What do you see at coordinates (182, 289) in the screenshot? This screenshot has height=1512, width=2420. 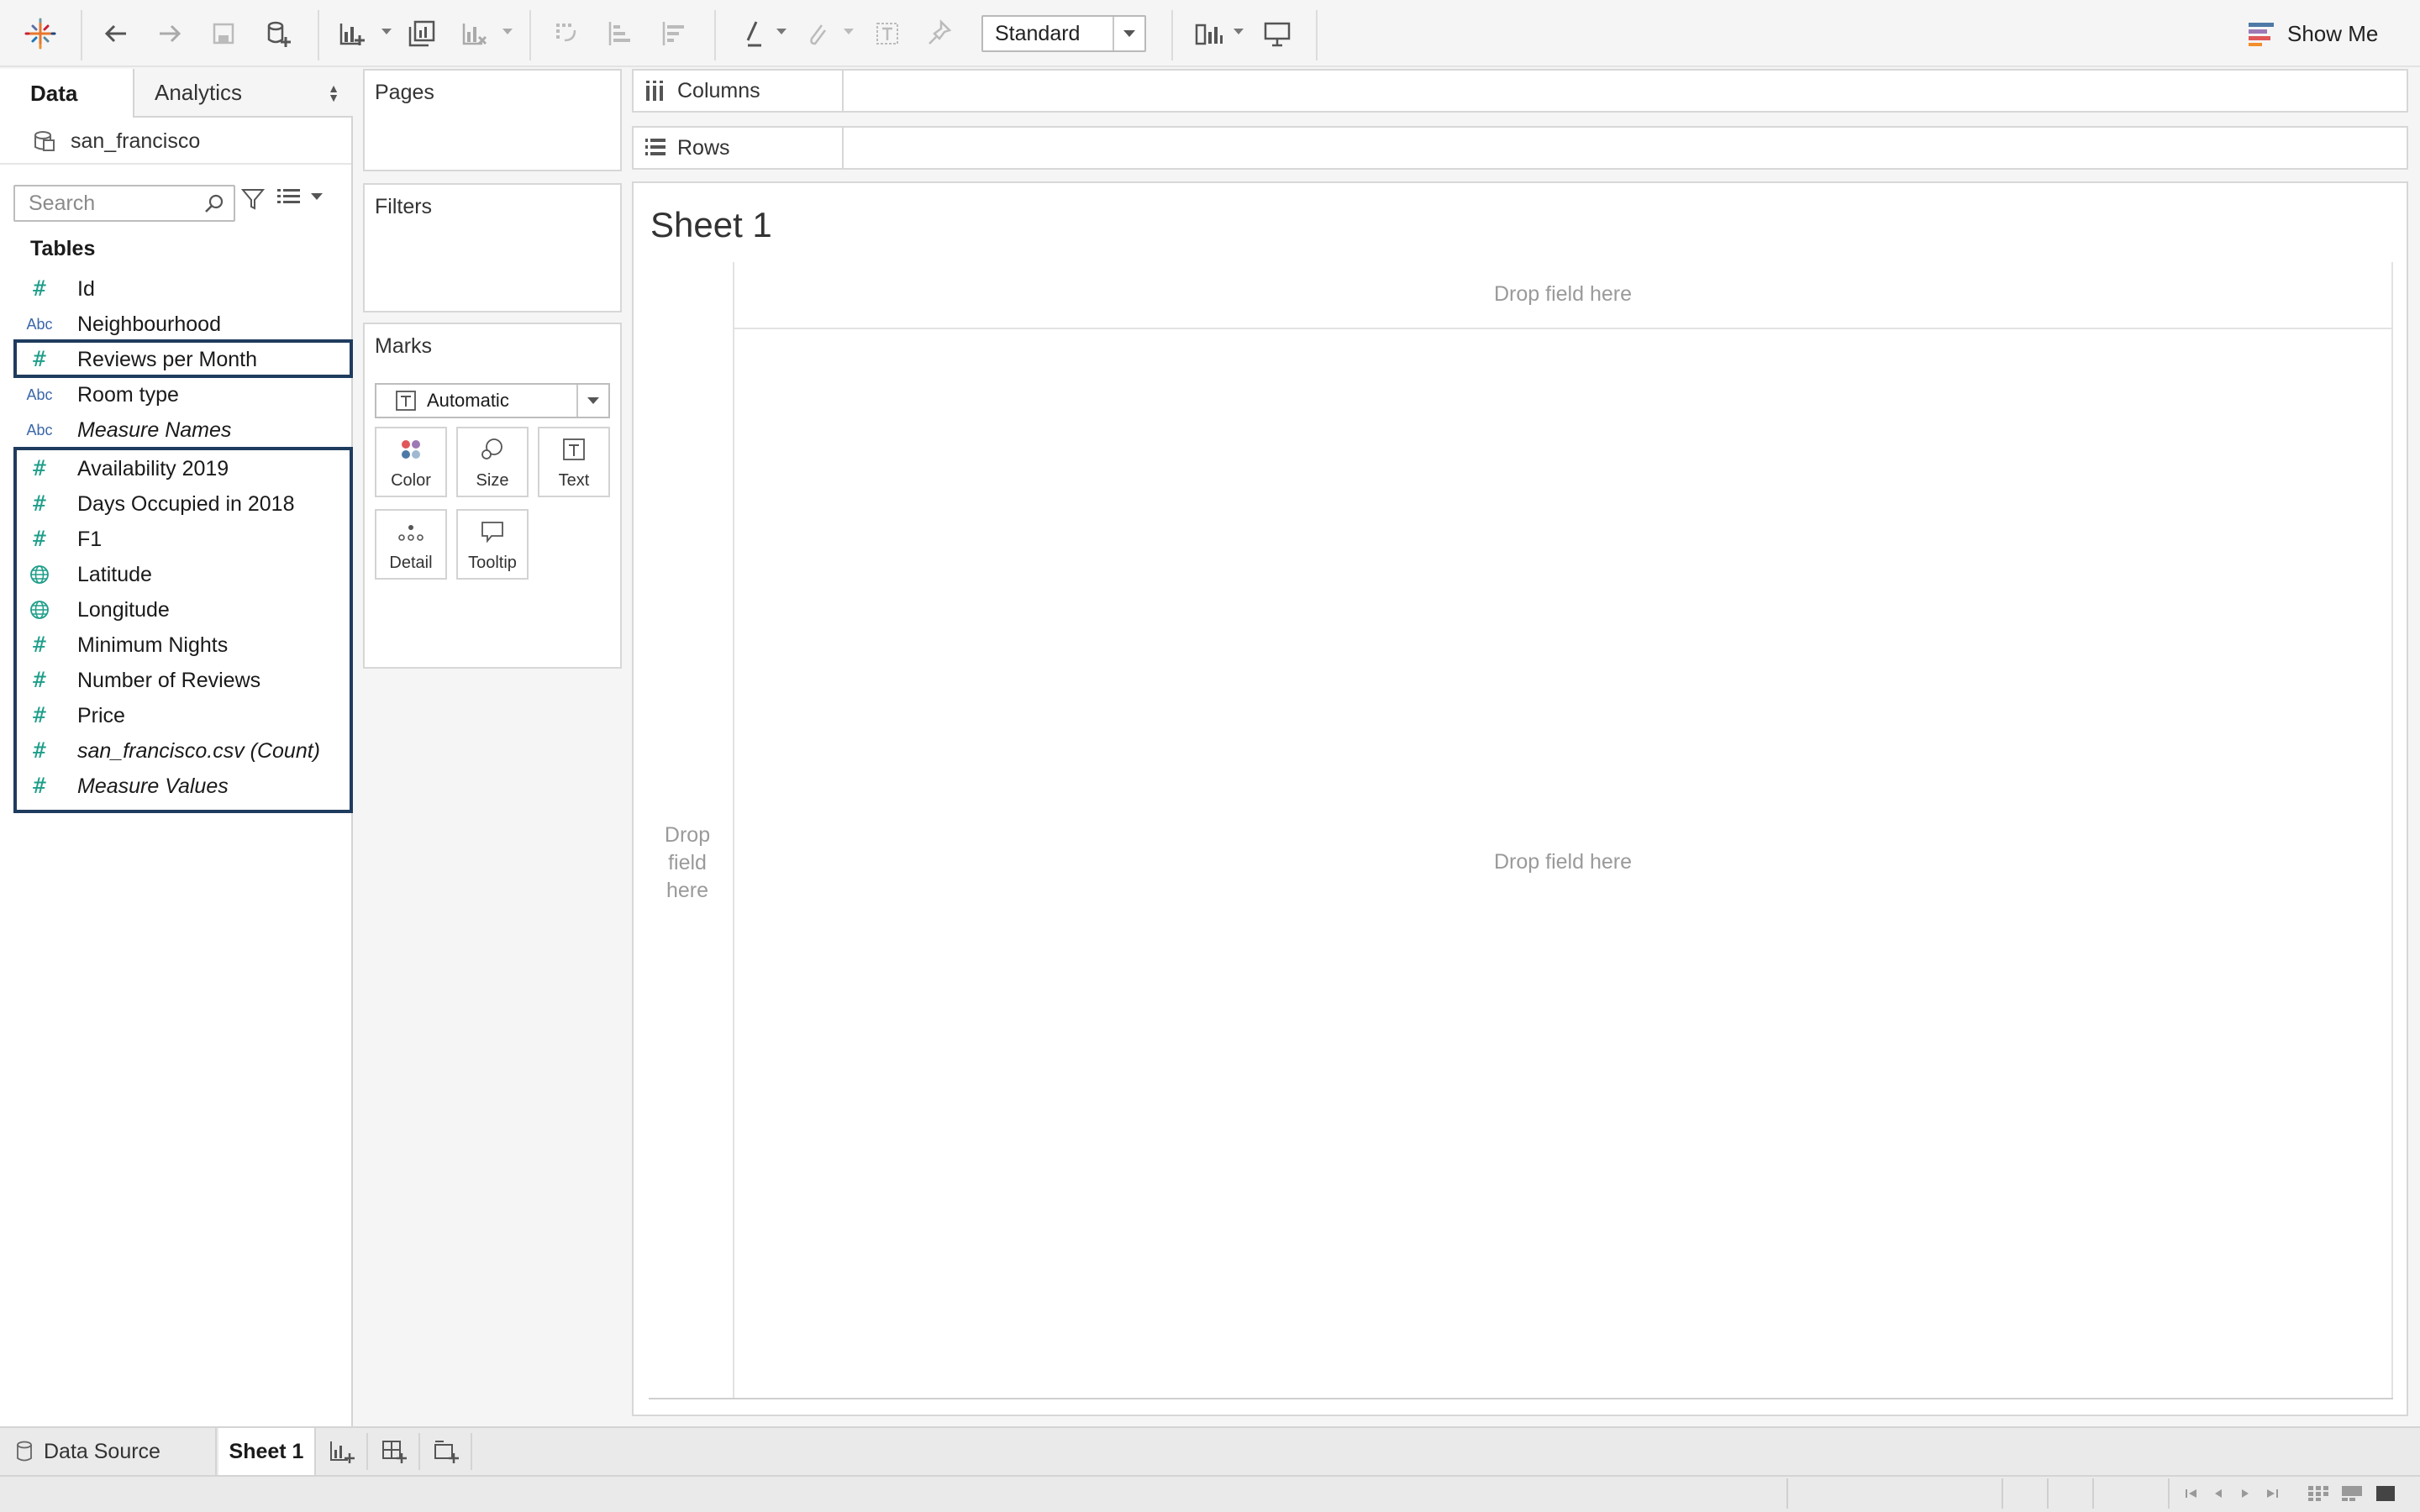 I see `field-item: # Id` at bounding box center [182, 289].